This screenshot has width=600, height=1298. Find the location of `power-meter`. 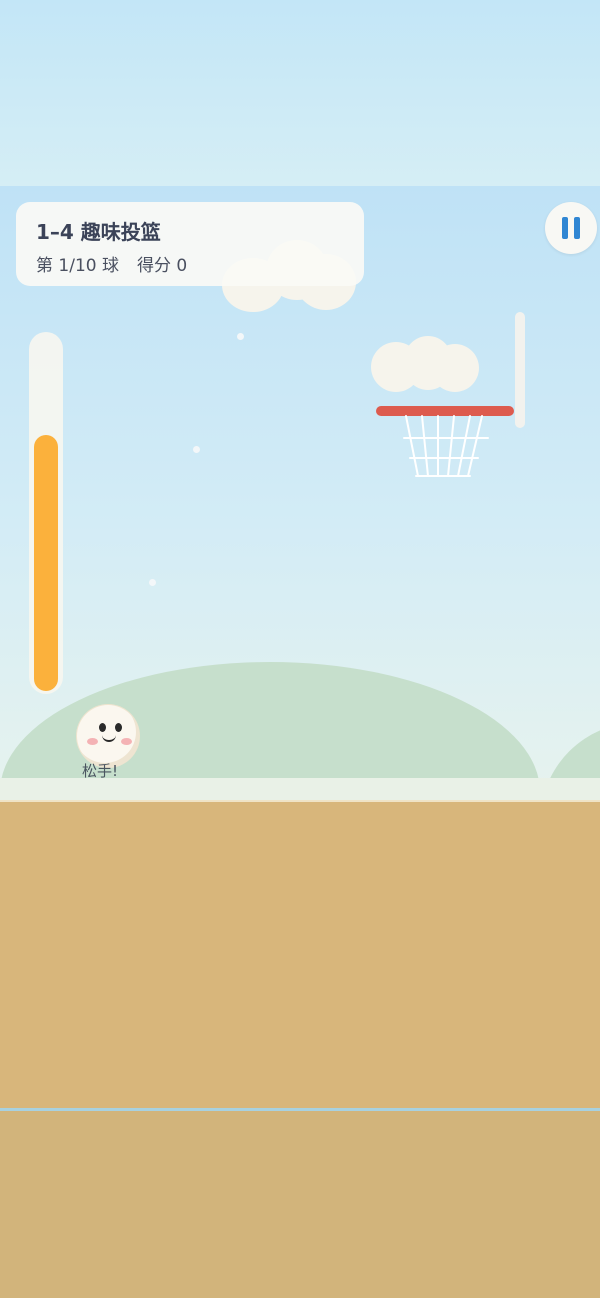

power-meter is located at coordinates (46, 513).